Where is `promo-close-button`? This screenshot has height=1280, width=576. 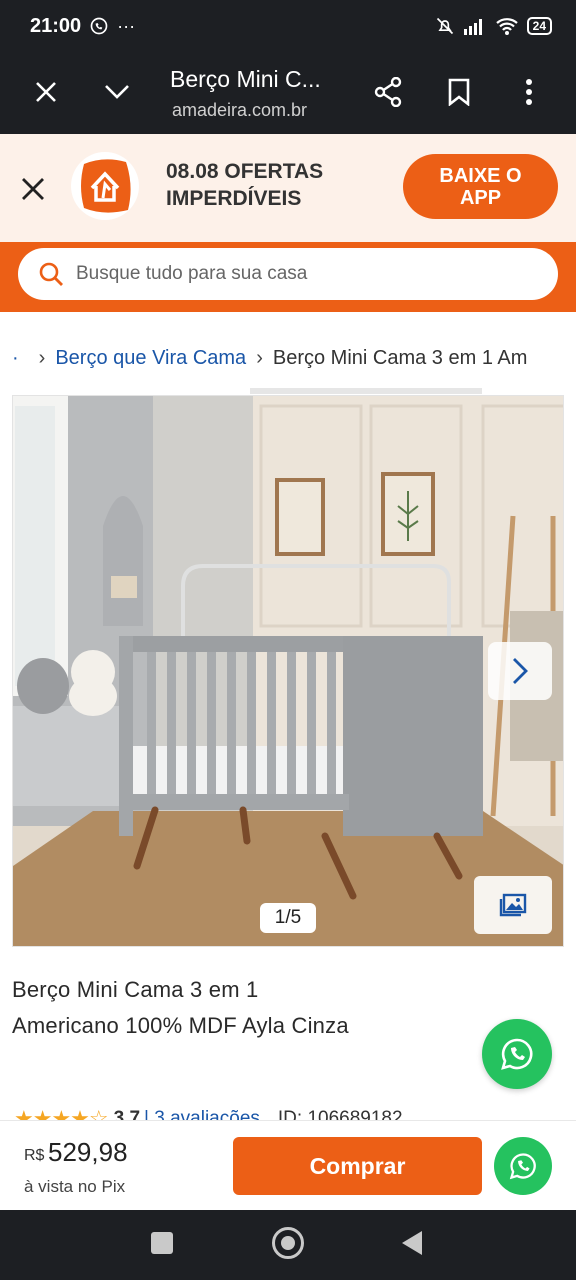 promo-close-button is located at coordinates (33, 189).